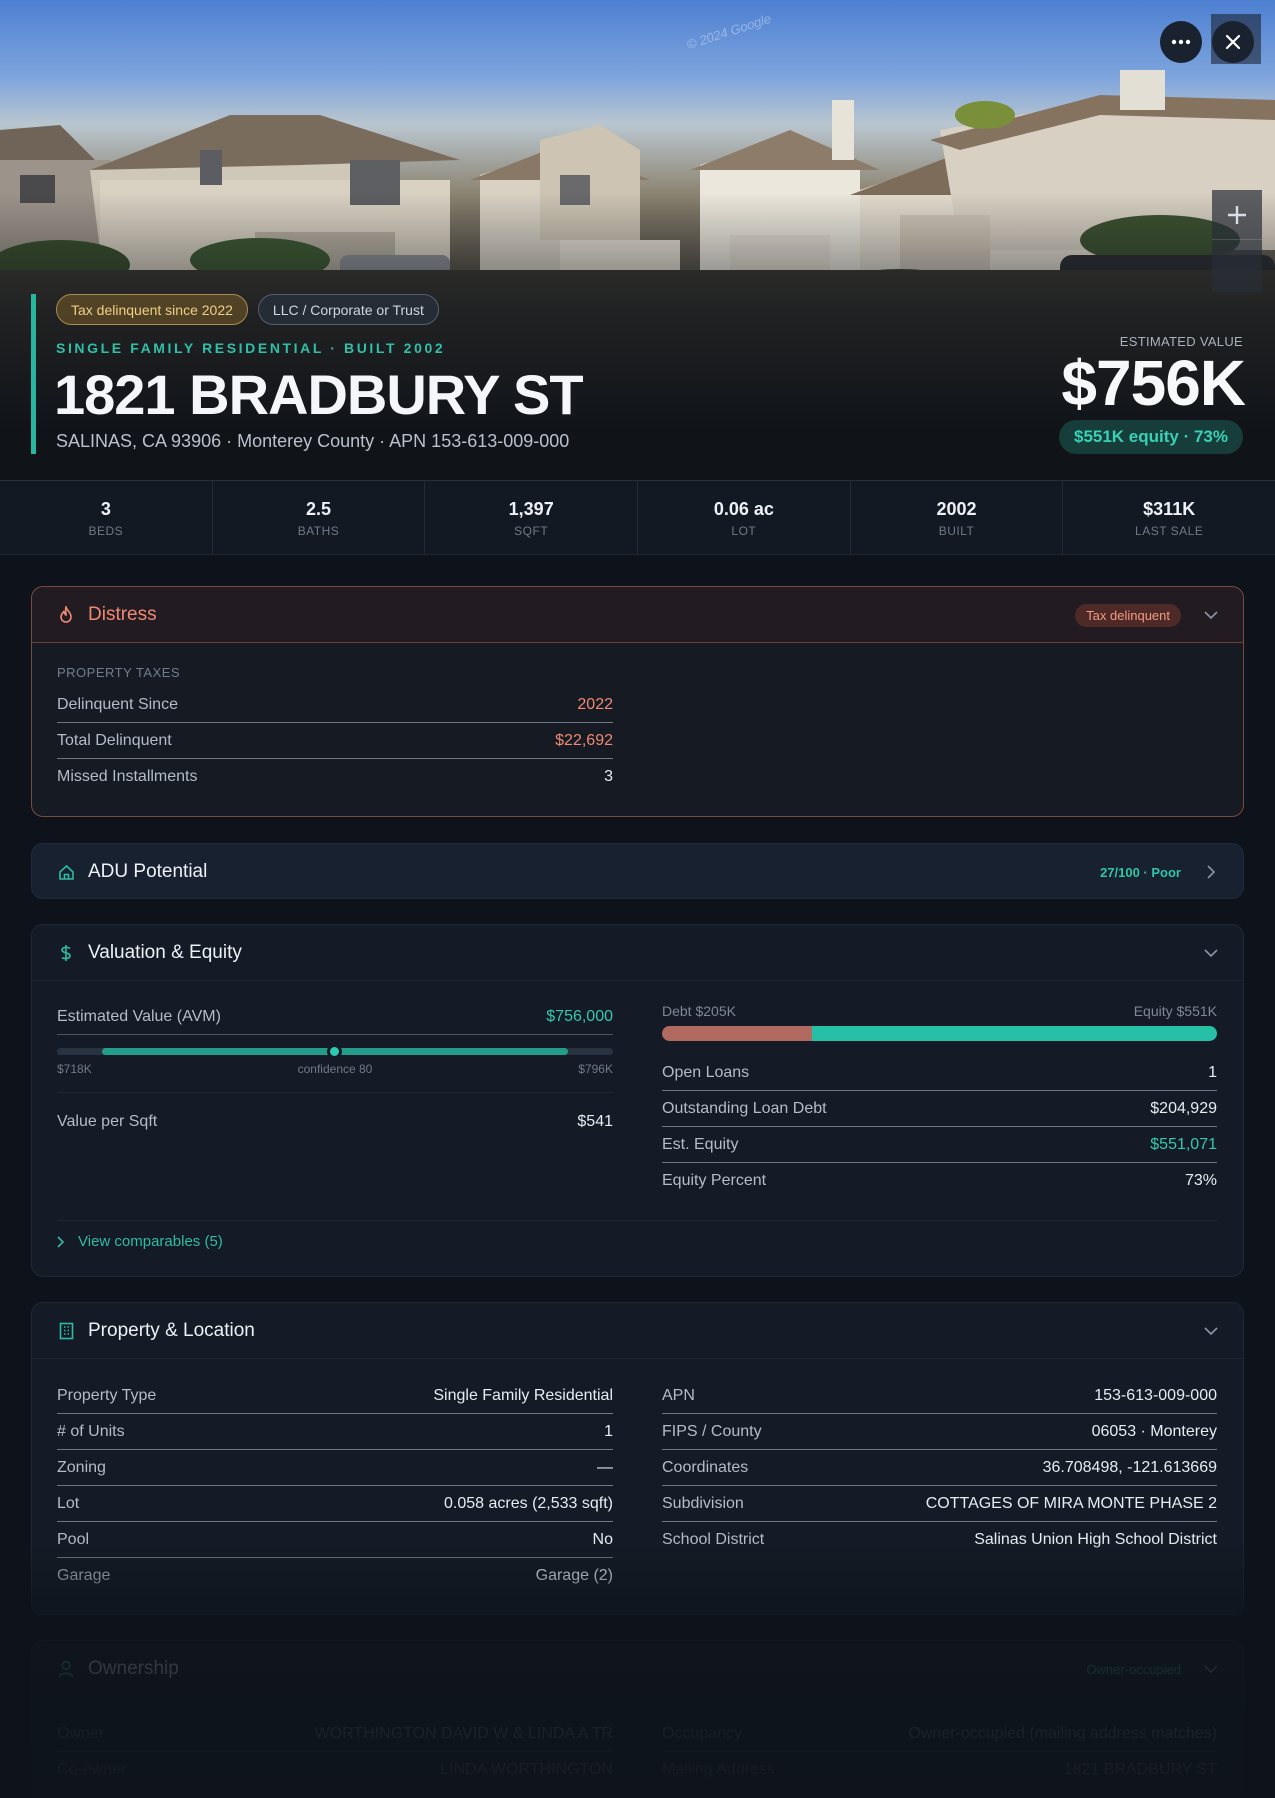 The image size is (1275, 1798). Describe the element at coordinates (122, 614) in the screenshot. I see `distress-title: Distress` at that location.